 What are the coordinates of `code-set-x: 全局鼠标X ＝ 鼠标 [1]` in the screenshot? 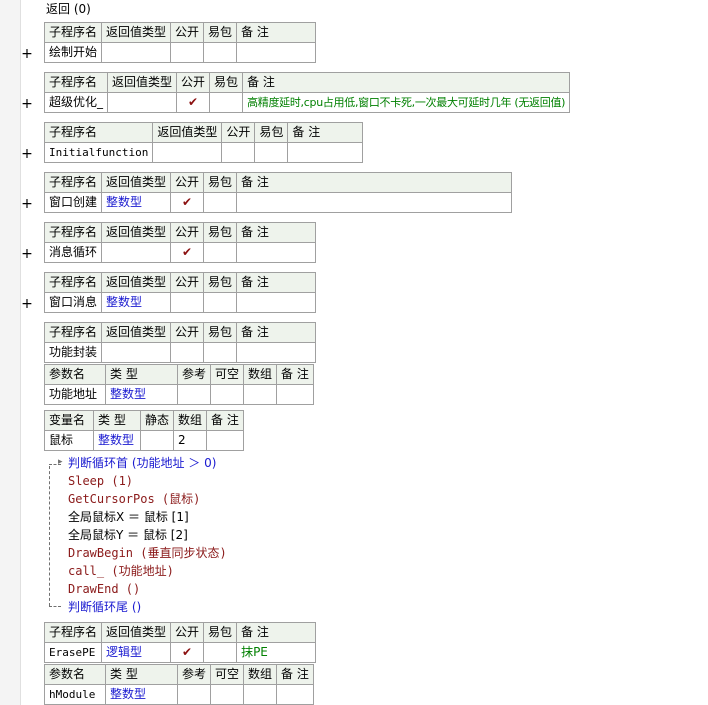 It's located at (128, 517).